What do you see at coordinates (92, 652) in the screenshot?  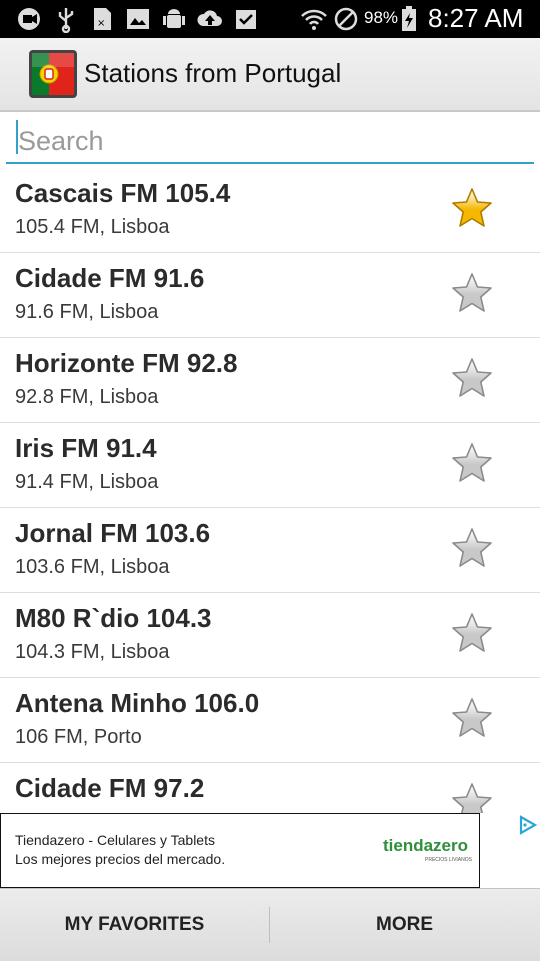 I see `station-frequency-city: 104.3 FM, Lisboa` at bounding box center [92, 652].